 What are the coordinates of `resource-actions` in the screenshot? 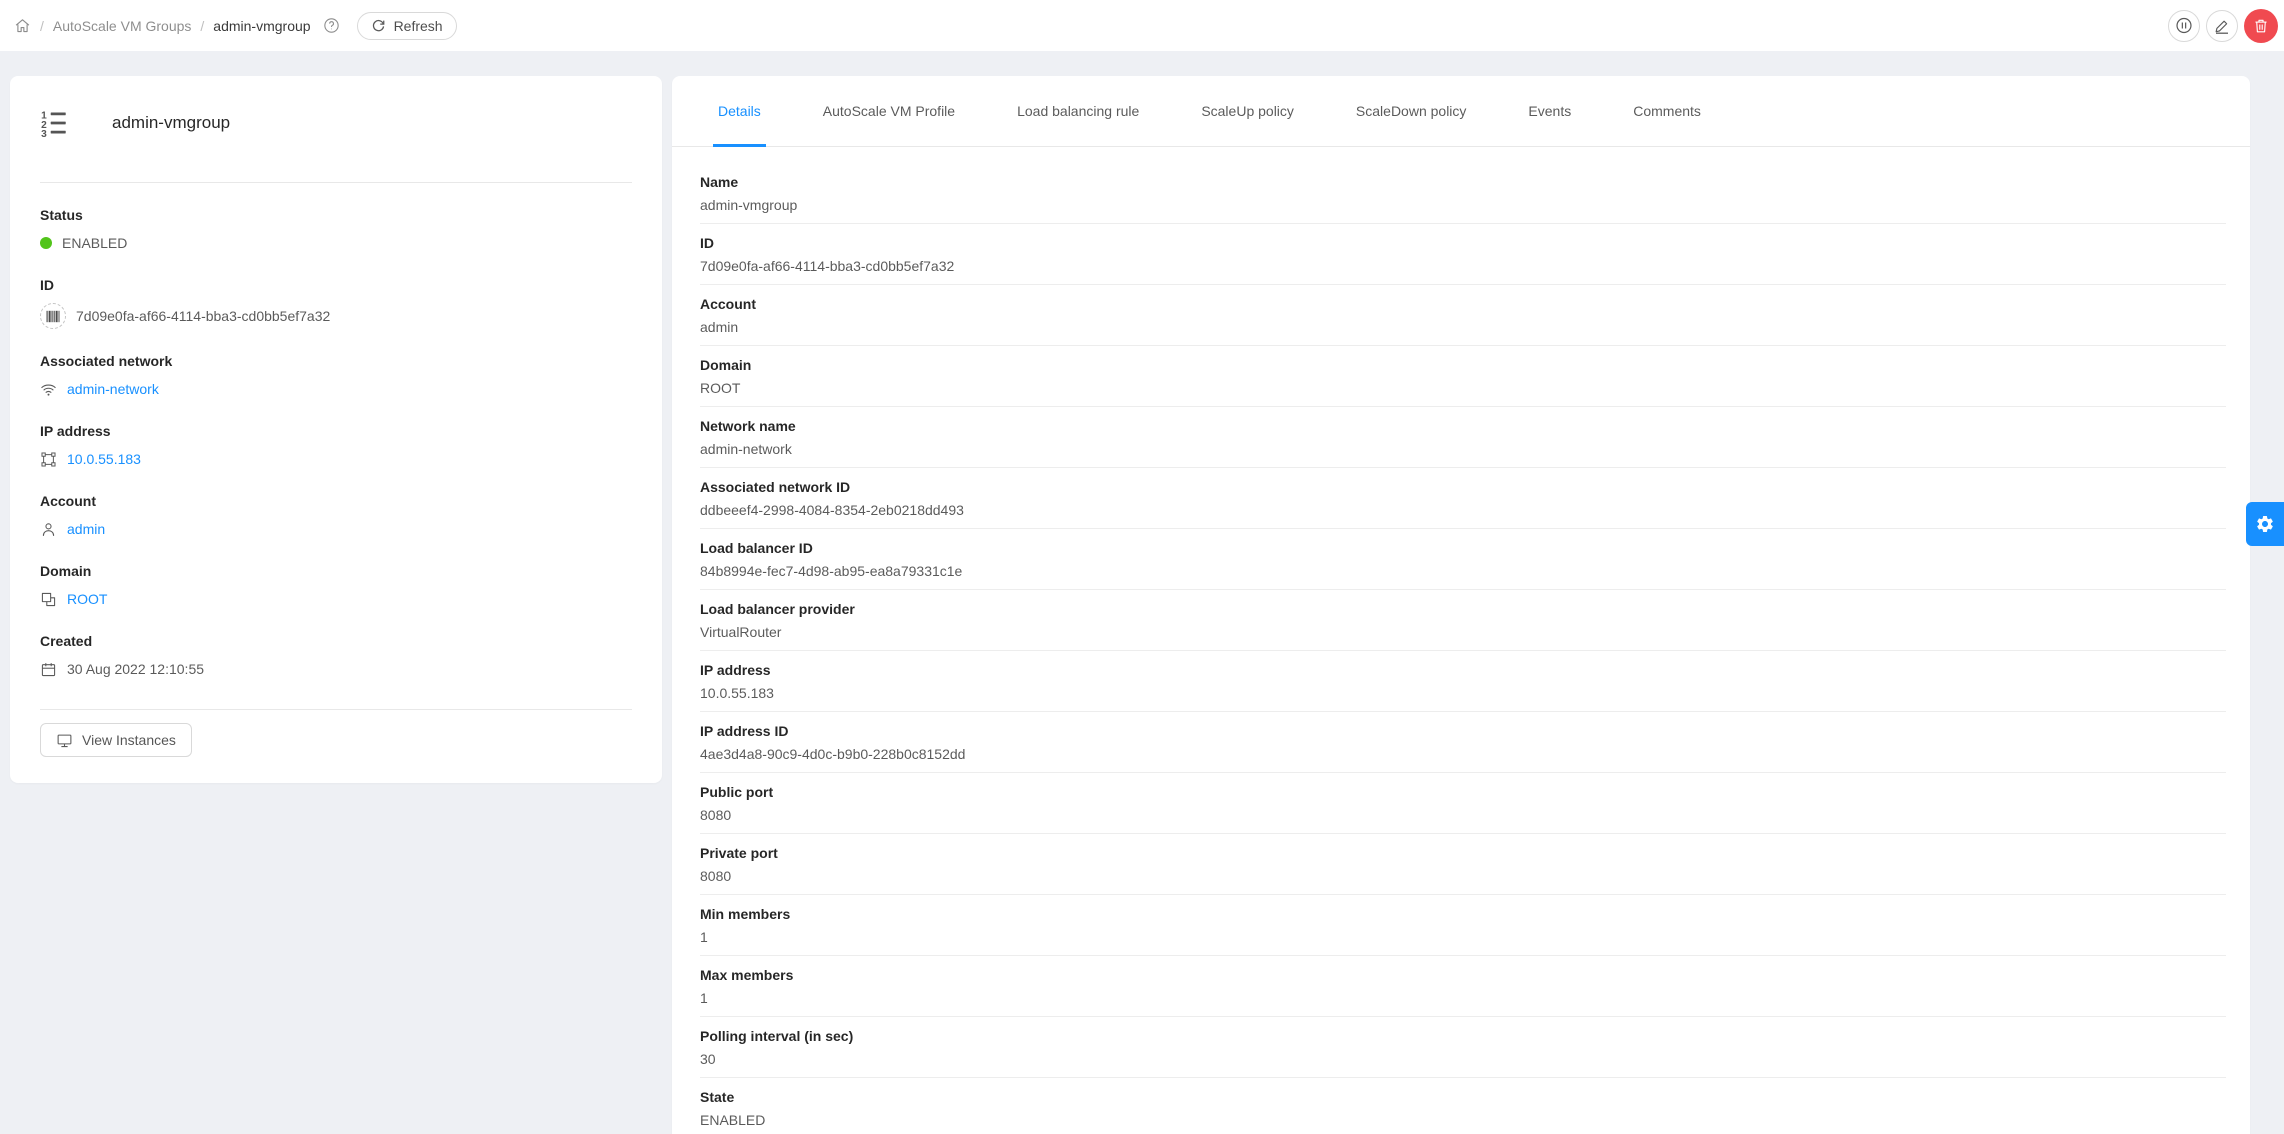 It's located at (2223, 25).